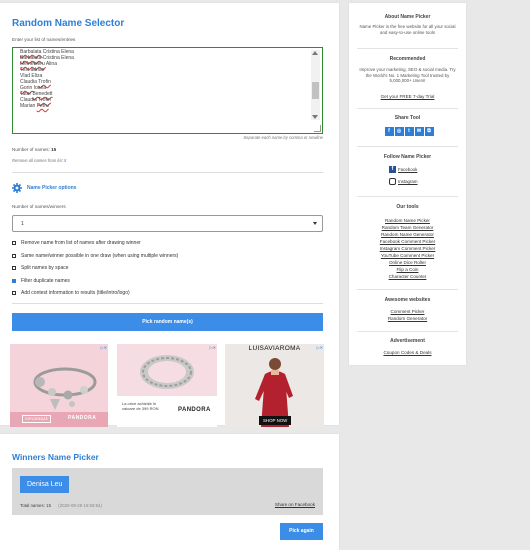 This screenshot has width=530, height=550. What do you see at coordinates (407, 118) in the screenshot?
I see `share-title: Share Tool` at bounding box center [407, 118].